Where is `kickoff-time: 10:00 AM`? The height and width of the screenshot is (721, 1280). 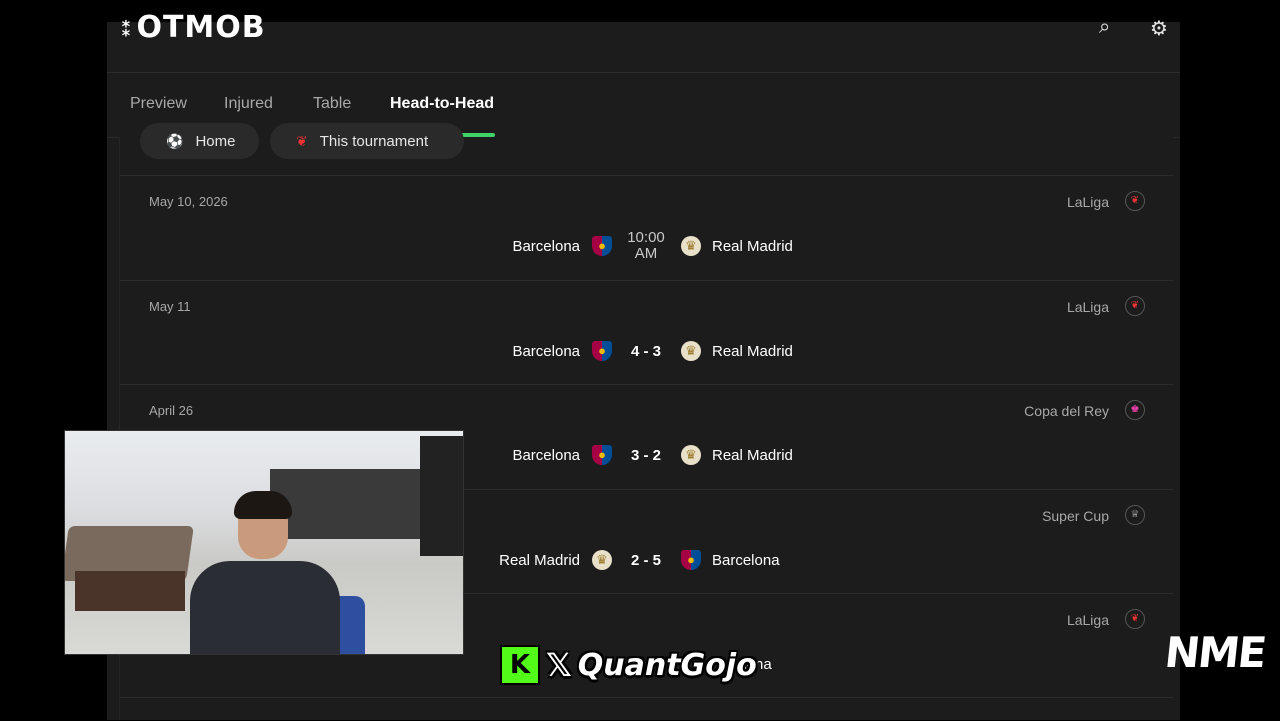
kickoff-time: 10:00 AM is located at coordinates (646, 246).